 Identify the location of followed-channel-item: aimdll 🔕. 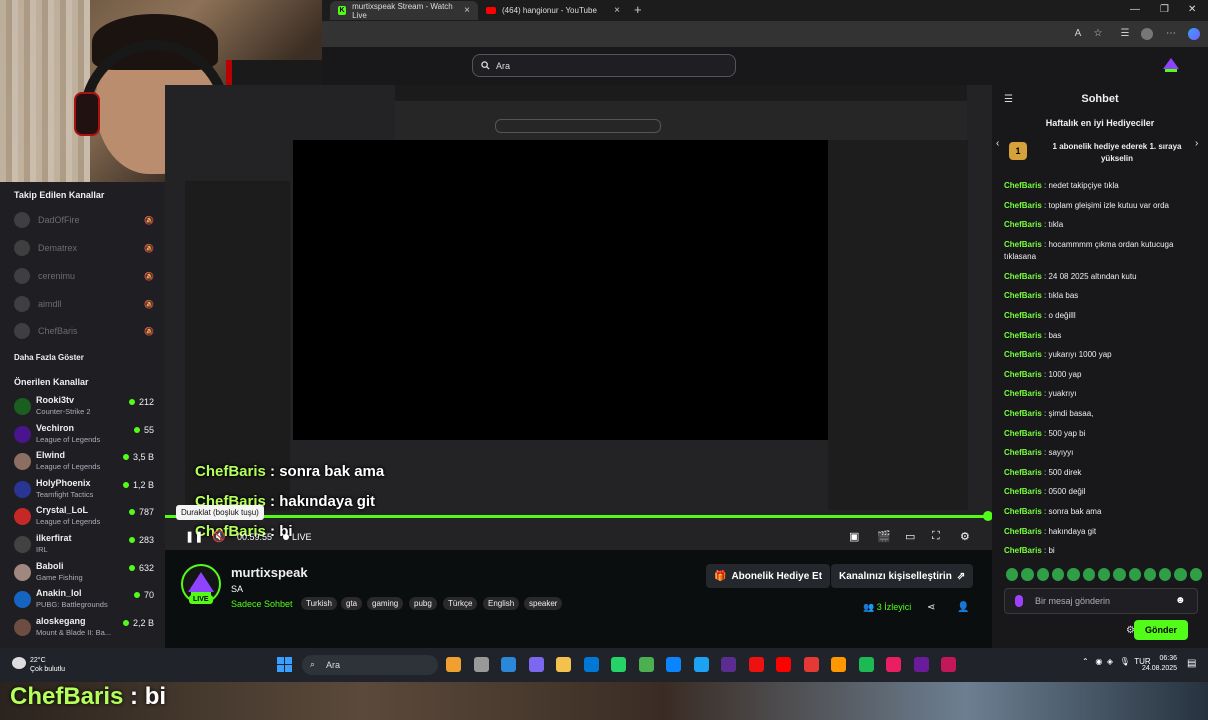
(84, 304).